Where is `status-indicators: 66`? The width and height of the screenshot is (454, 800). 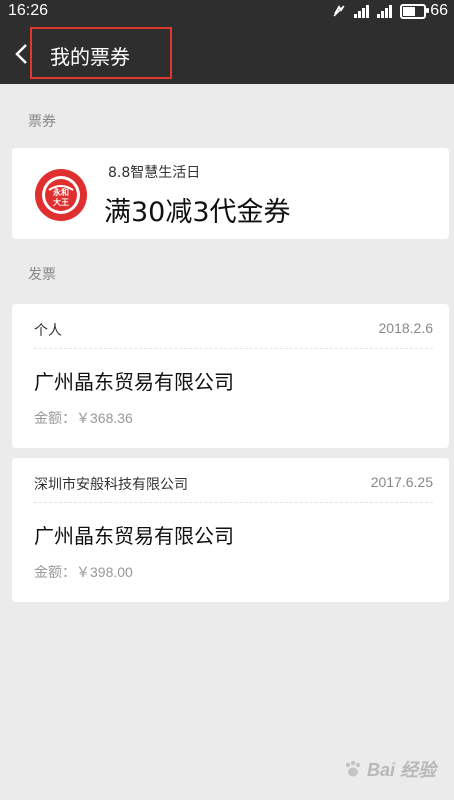 status-indicators: 66 is located at coordinates (390, 11).